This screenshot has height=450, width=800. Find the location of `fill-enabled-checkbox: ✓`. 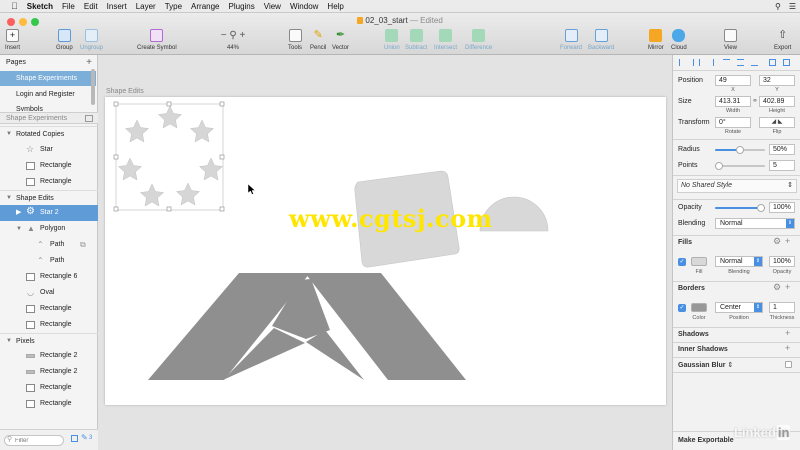

fill-enabled-checkbox: ✓ is located at coordinates (682, 262).